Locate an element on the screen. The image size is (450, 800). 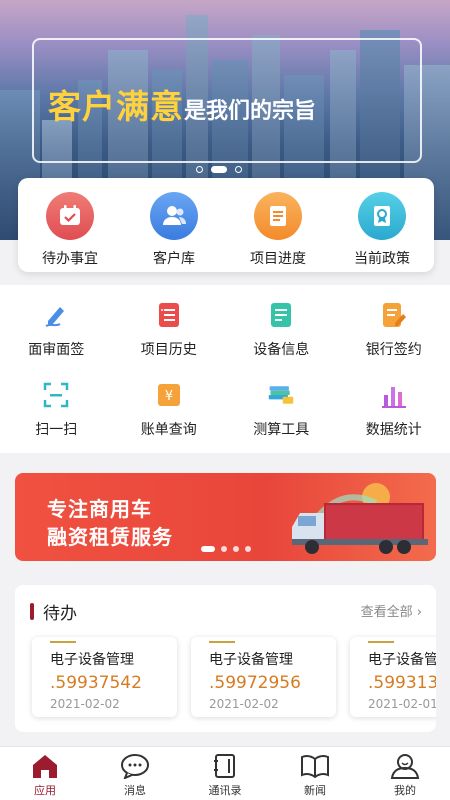
tab-apps: 应用 is located at coordinates (45, 773).